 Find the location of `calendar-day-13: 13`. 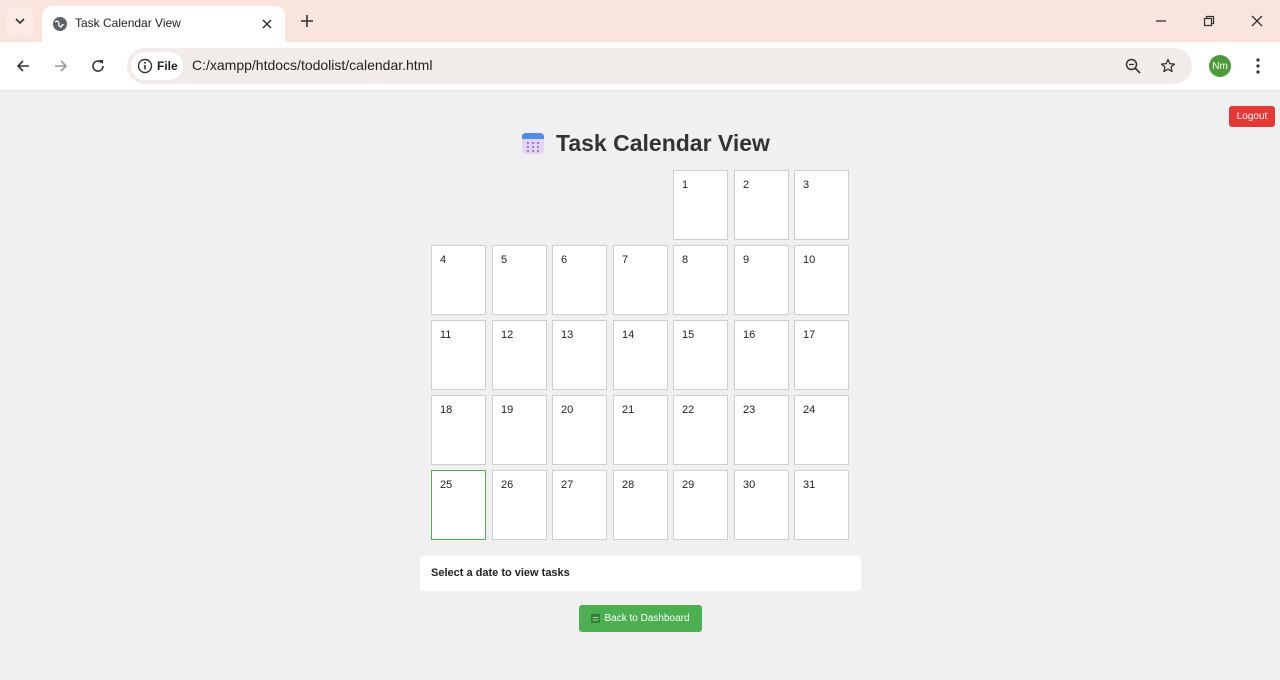

calendar-day-13: 13 is located at coordinates (579, 355).